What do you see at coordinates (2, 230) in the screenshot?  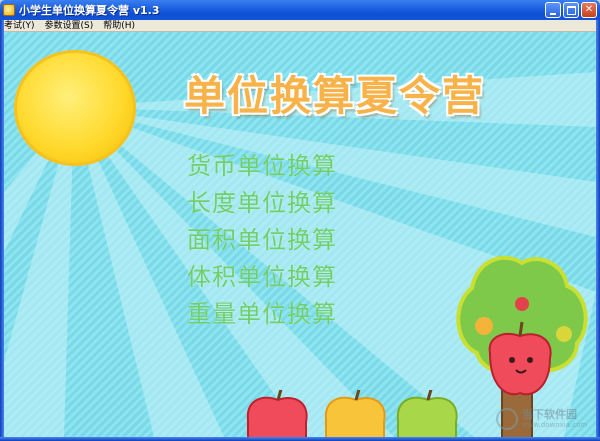 I see `window-frame-left` at bounding box center [2, 230].